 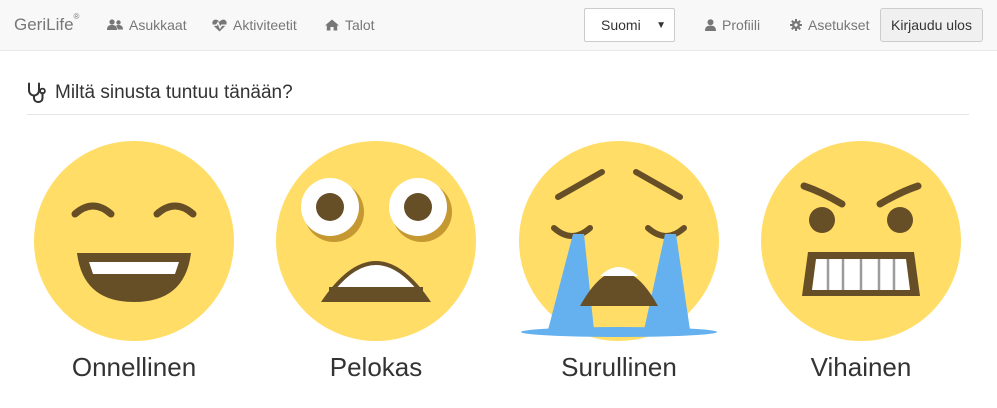 I want to click on mood-option-fearful: Pelokas, so click(x=376, y=261).